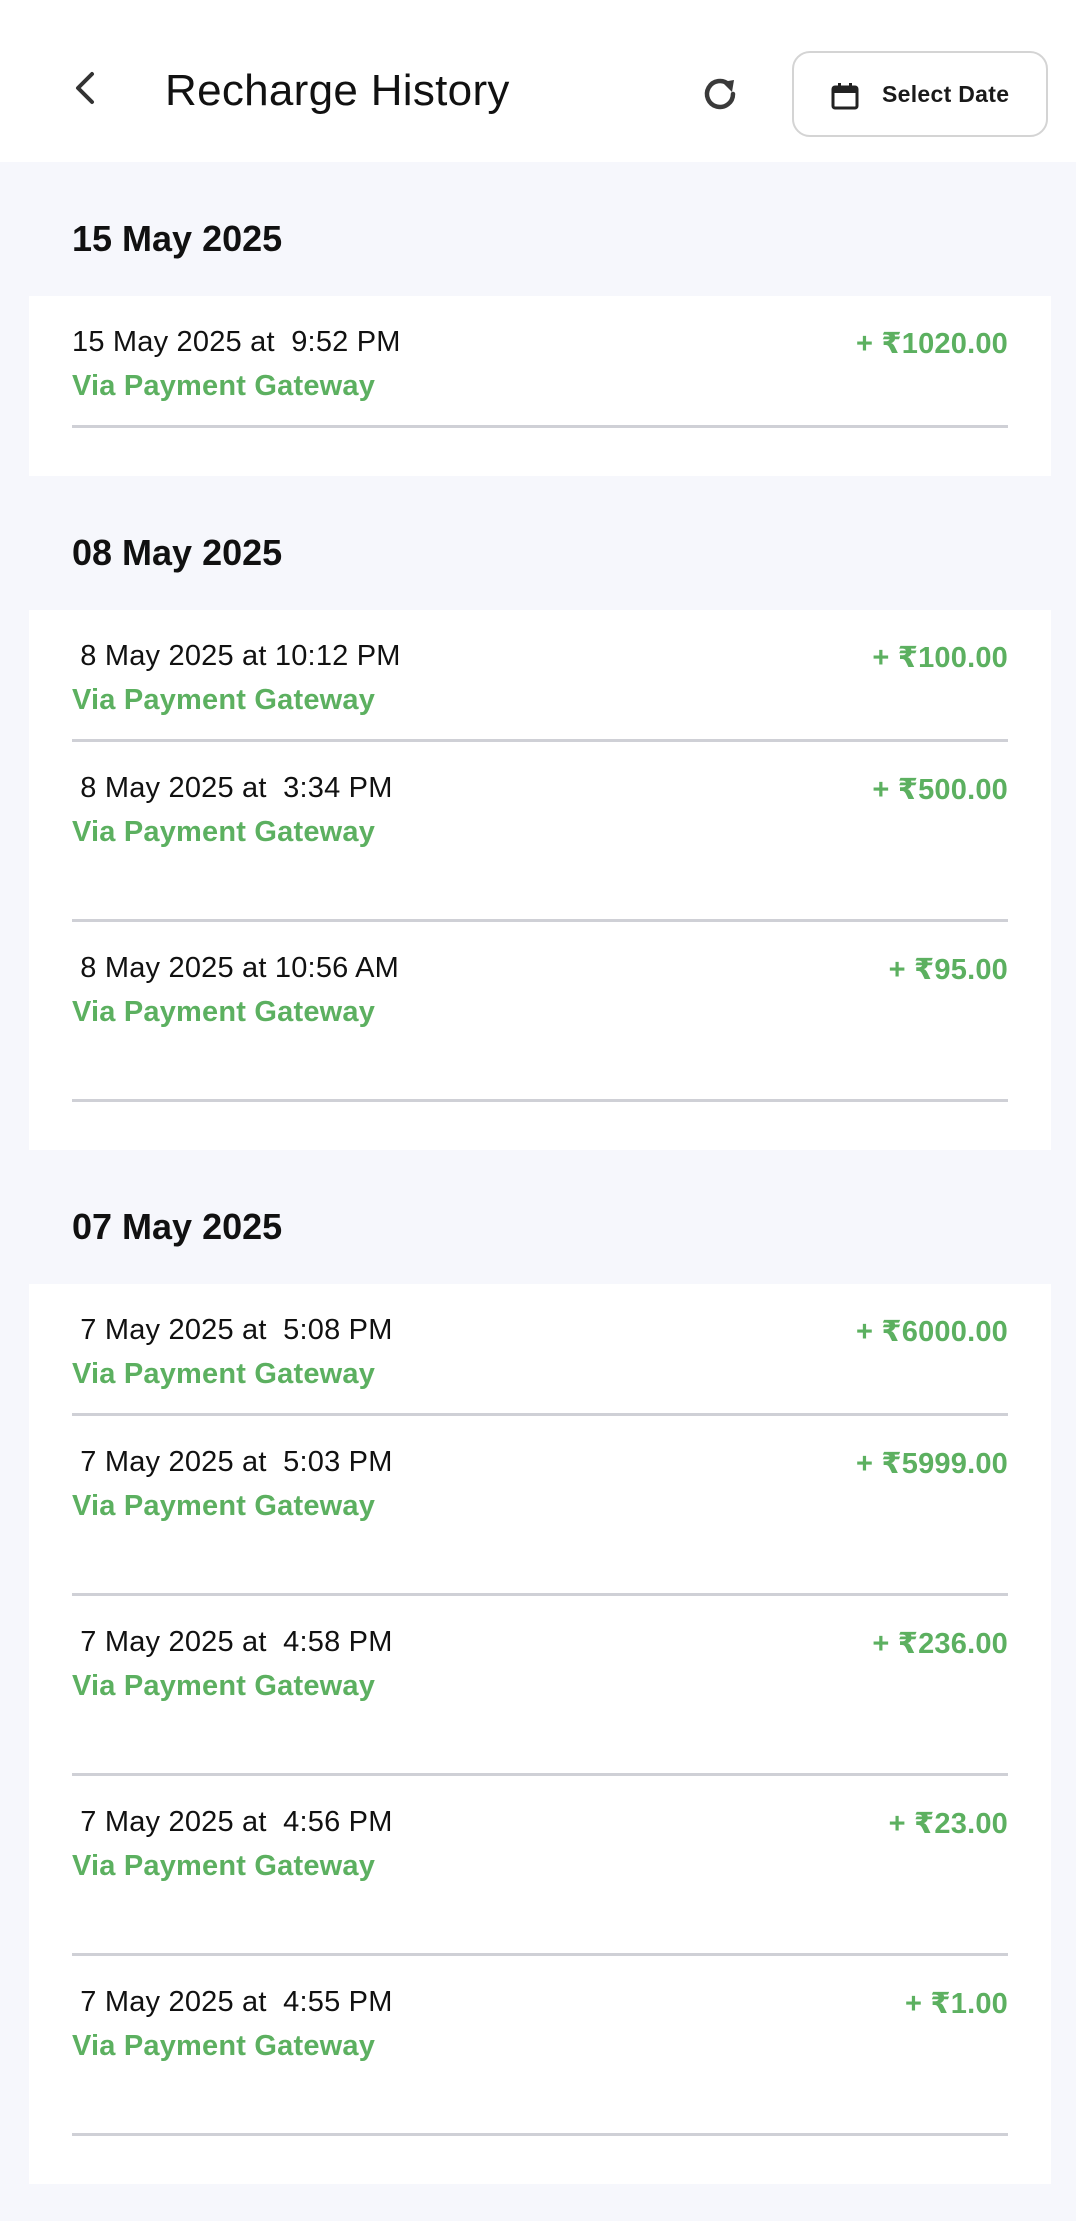 The width and height of the screenshot is (1076, 2221). What do you see at coordinates (177, 552) in the screenshot?
I see `group-date-header: 08 May 2025` at bounding box center [177, 552].